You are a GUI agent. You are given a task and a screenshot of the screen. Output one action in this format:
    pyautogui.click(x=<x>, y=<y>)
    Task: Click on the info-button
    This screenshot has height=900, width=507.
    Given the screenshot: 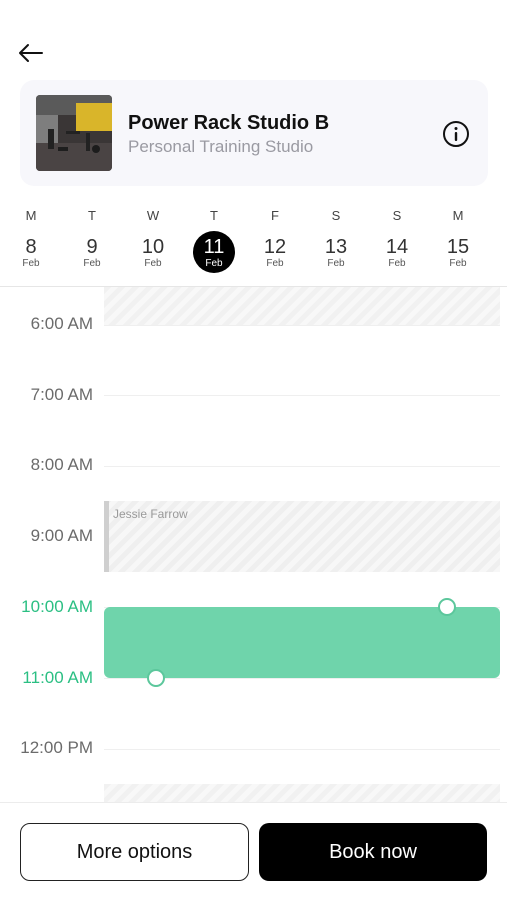 What is the action you would take?
    pyautogui.click(x=456, y=134)
    